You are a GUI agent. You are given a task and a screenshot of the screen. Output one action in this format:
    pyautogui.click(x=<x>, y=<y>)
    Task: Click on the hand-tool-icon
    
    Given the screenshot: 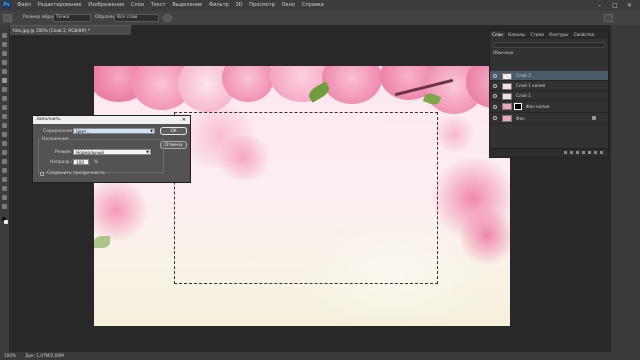 What is the action you would take?
    pyautogui.click(x=4, y=197)
    